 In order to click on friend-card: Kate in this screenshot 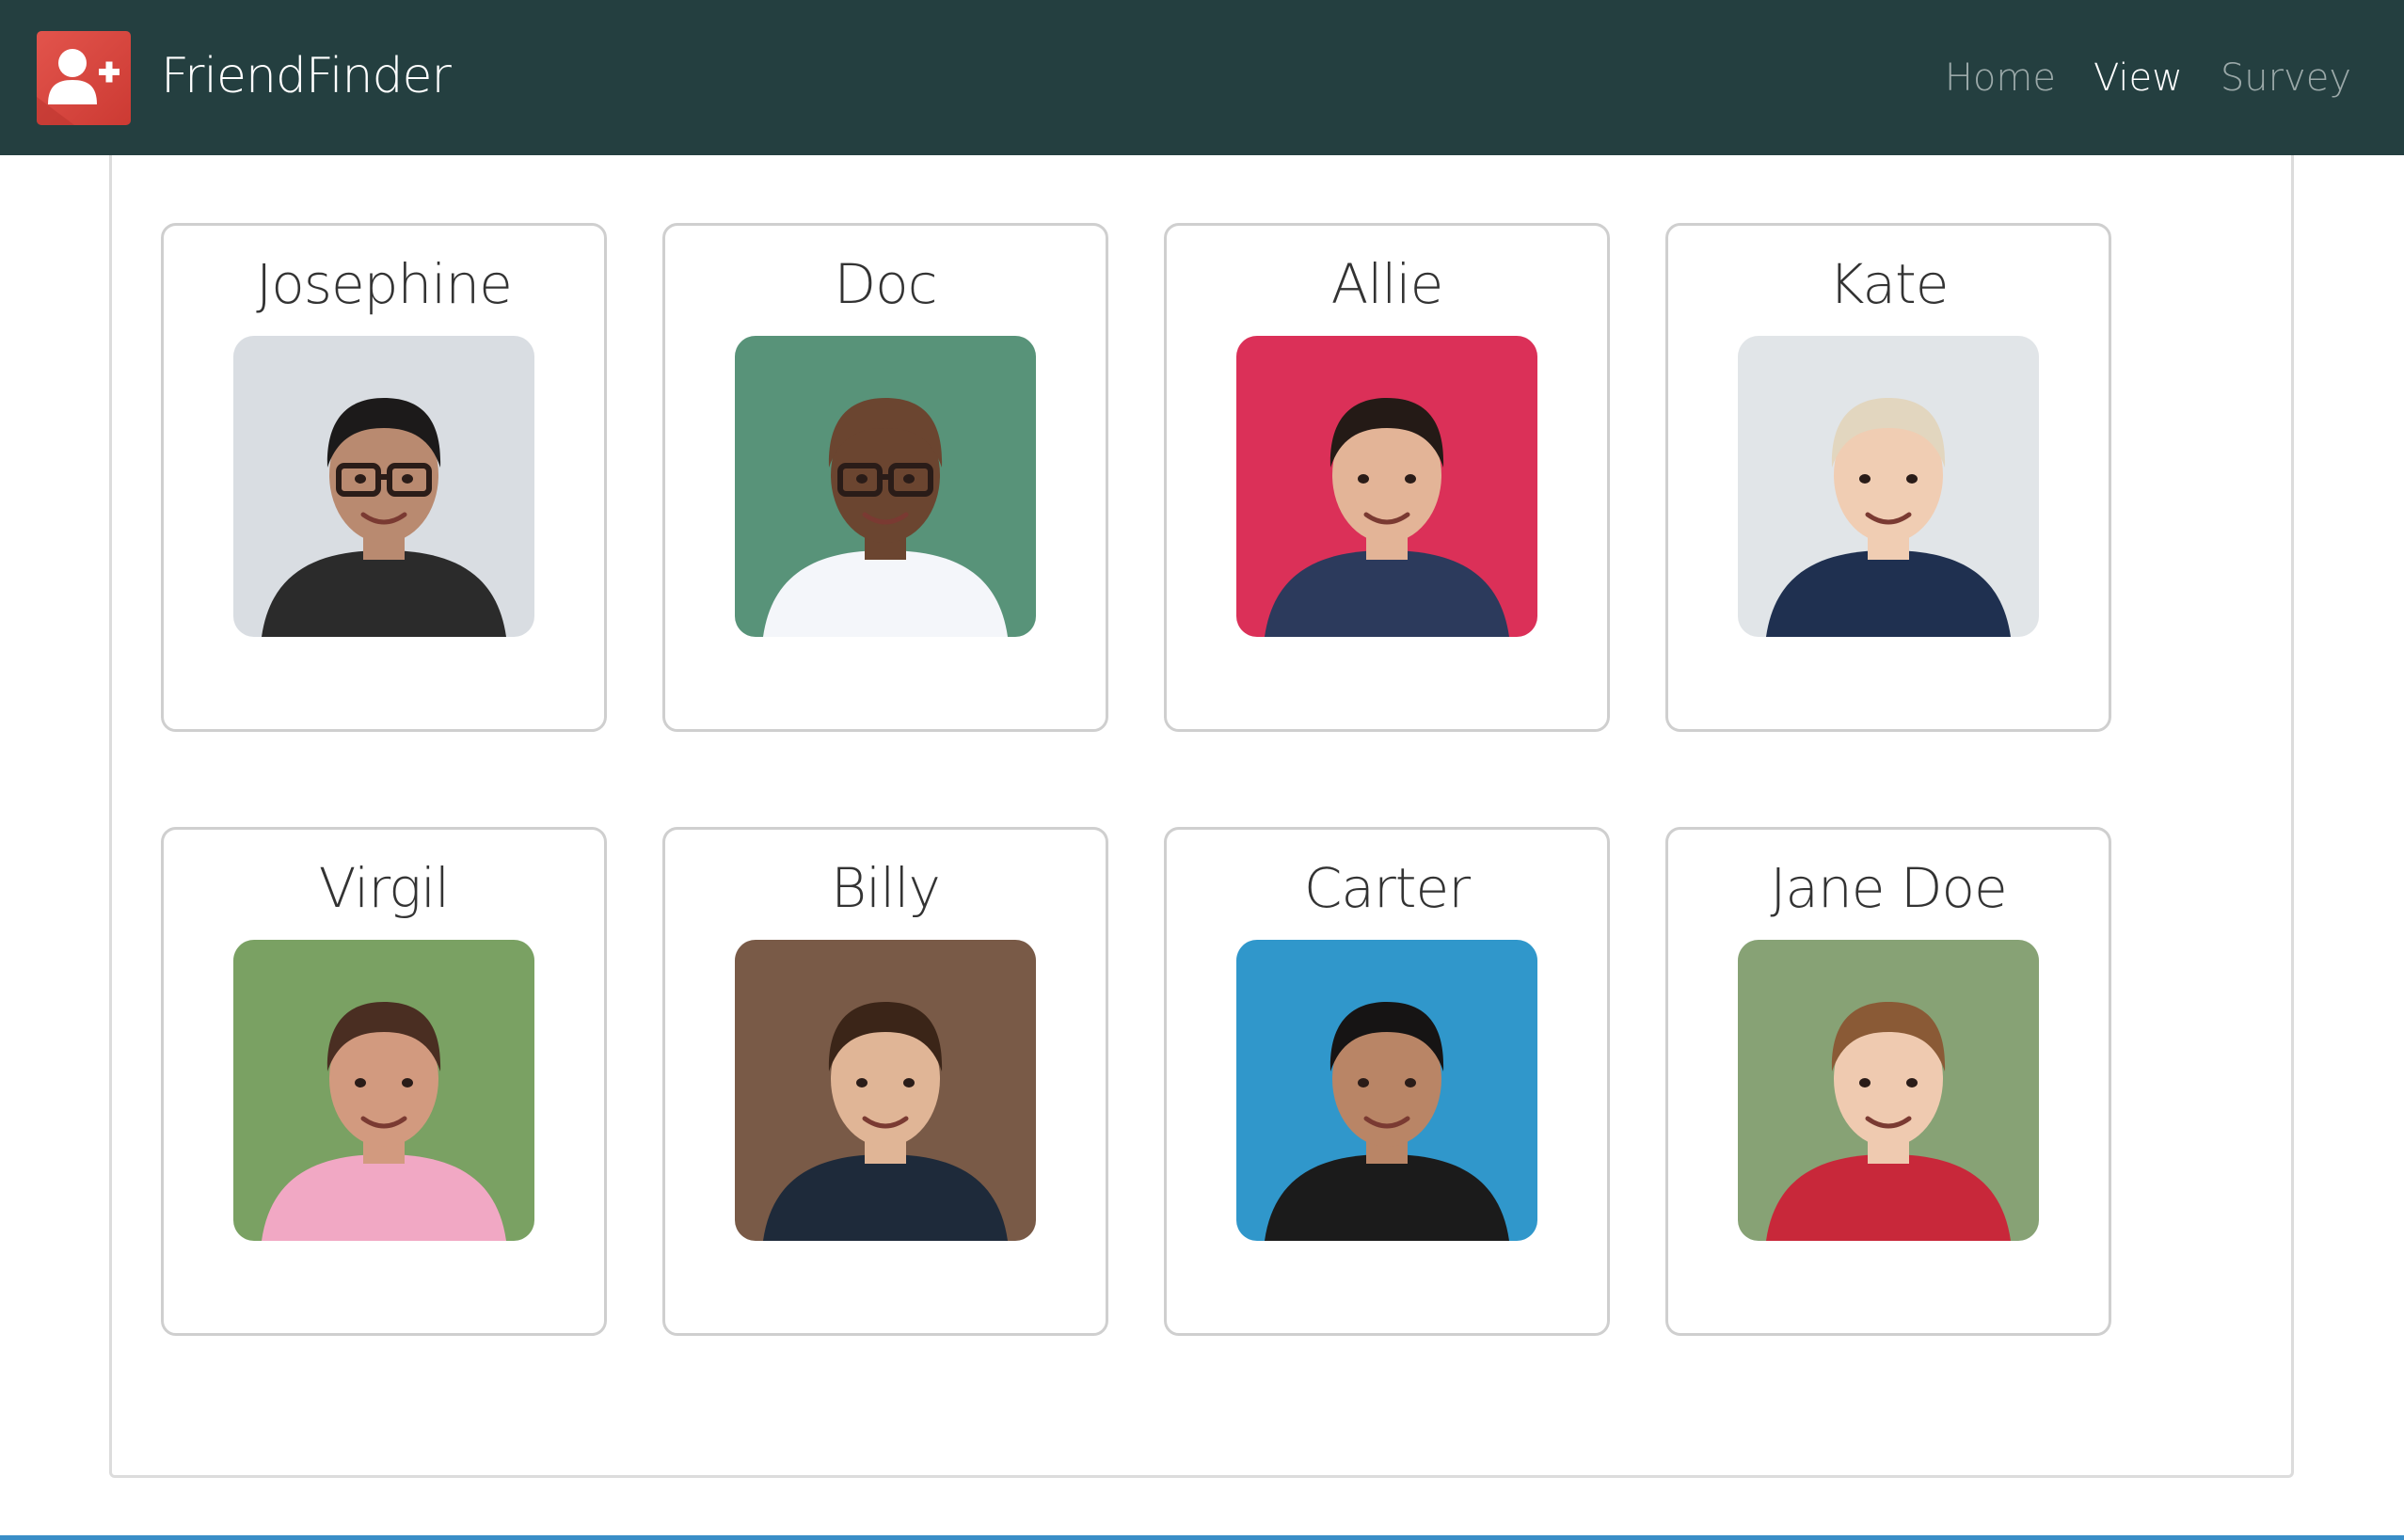, I will do `click(1888, 477)`.